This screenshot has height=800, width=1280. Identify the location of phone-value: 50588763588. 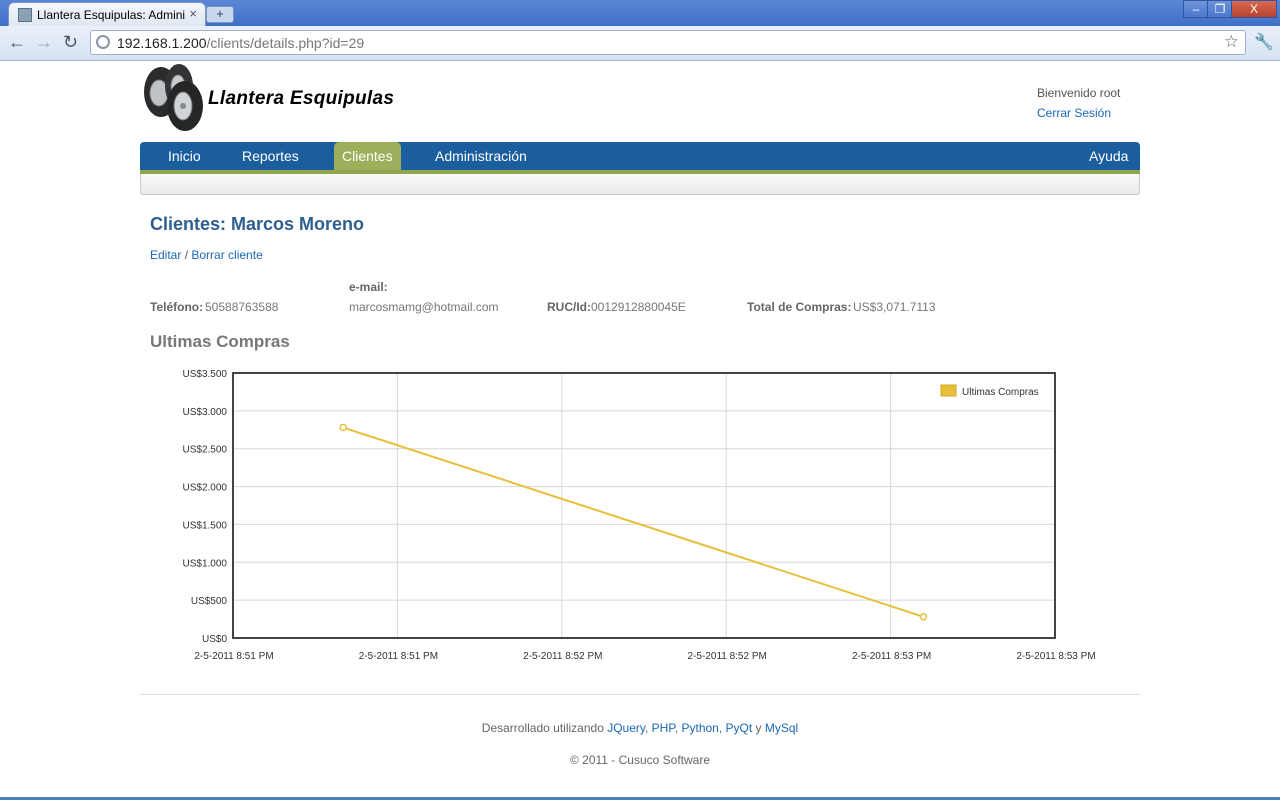
(242, 307).